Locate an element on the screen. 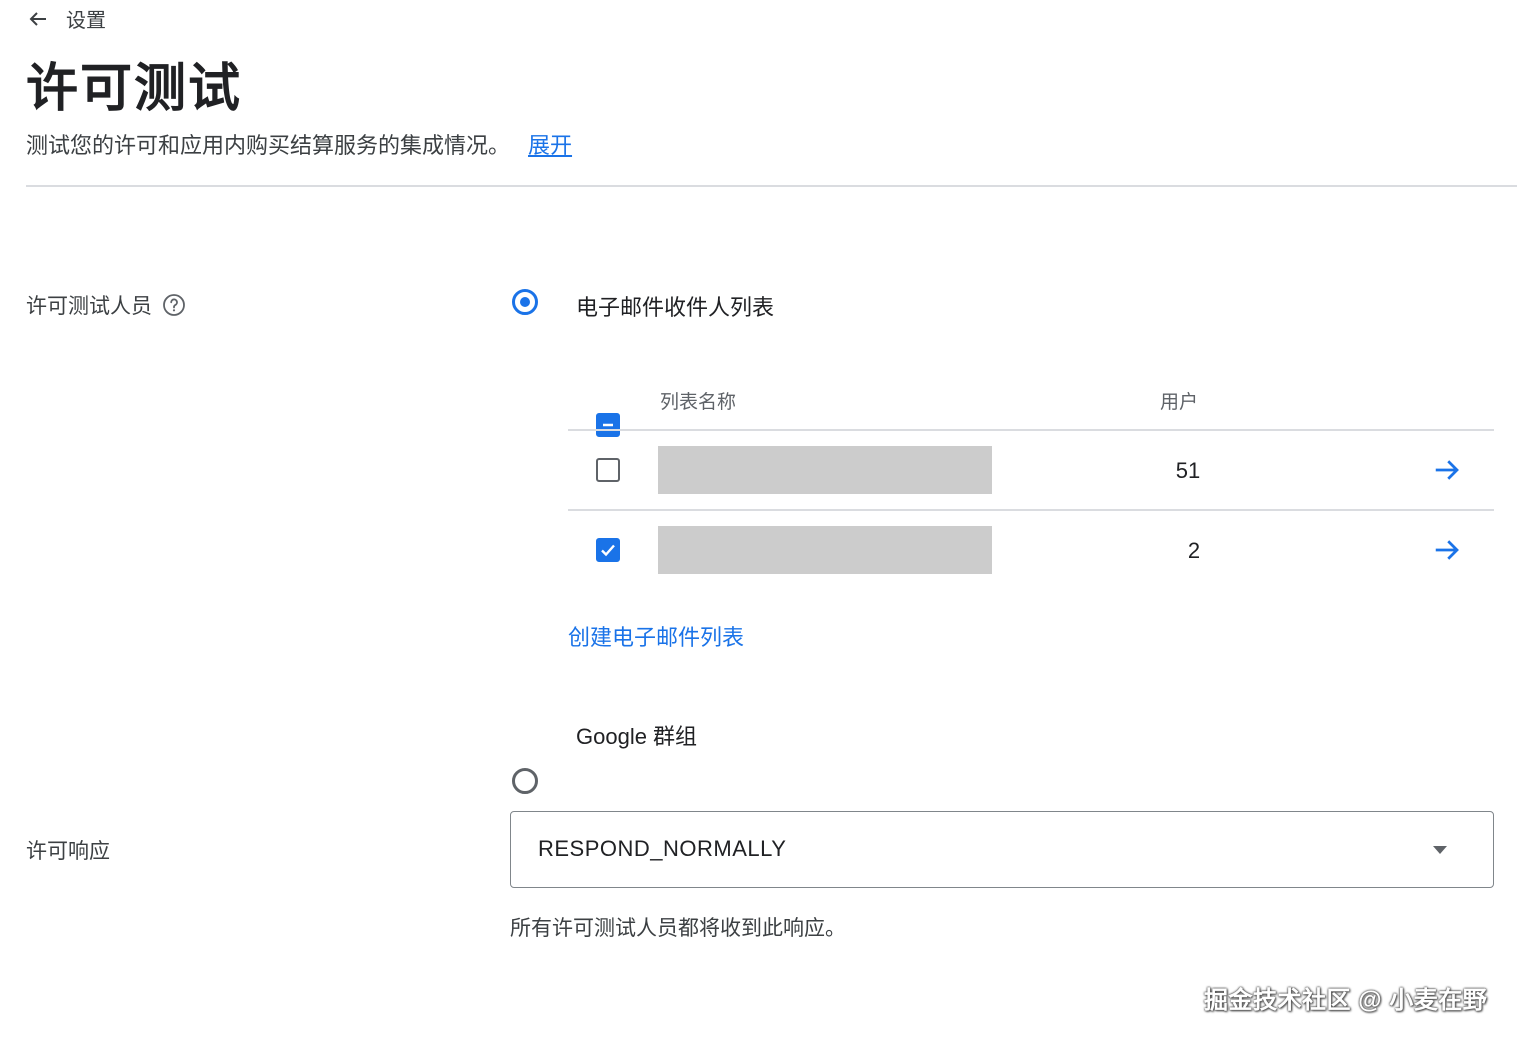  header-divider is located at coordinates (771, 186).